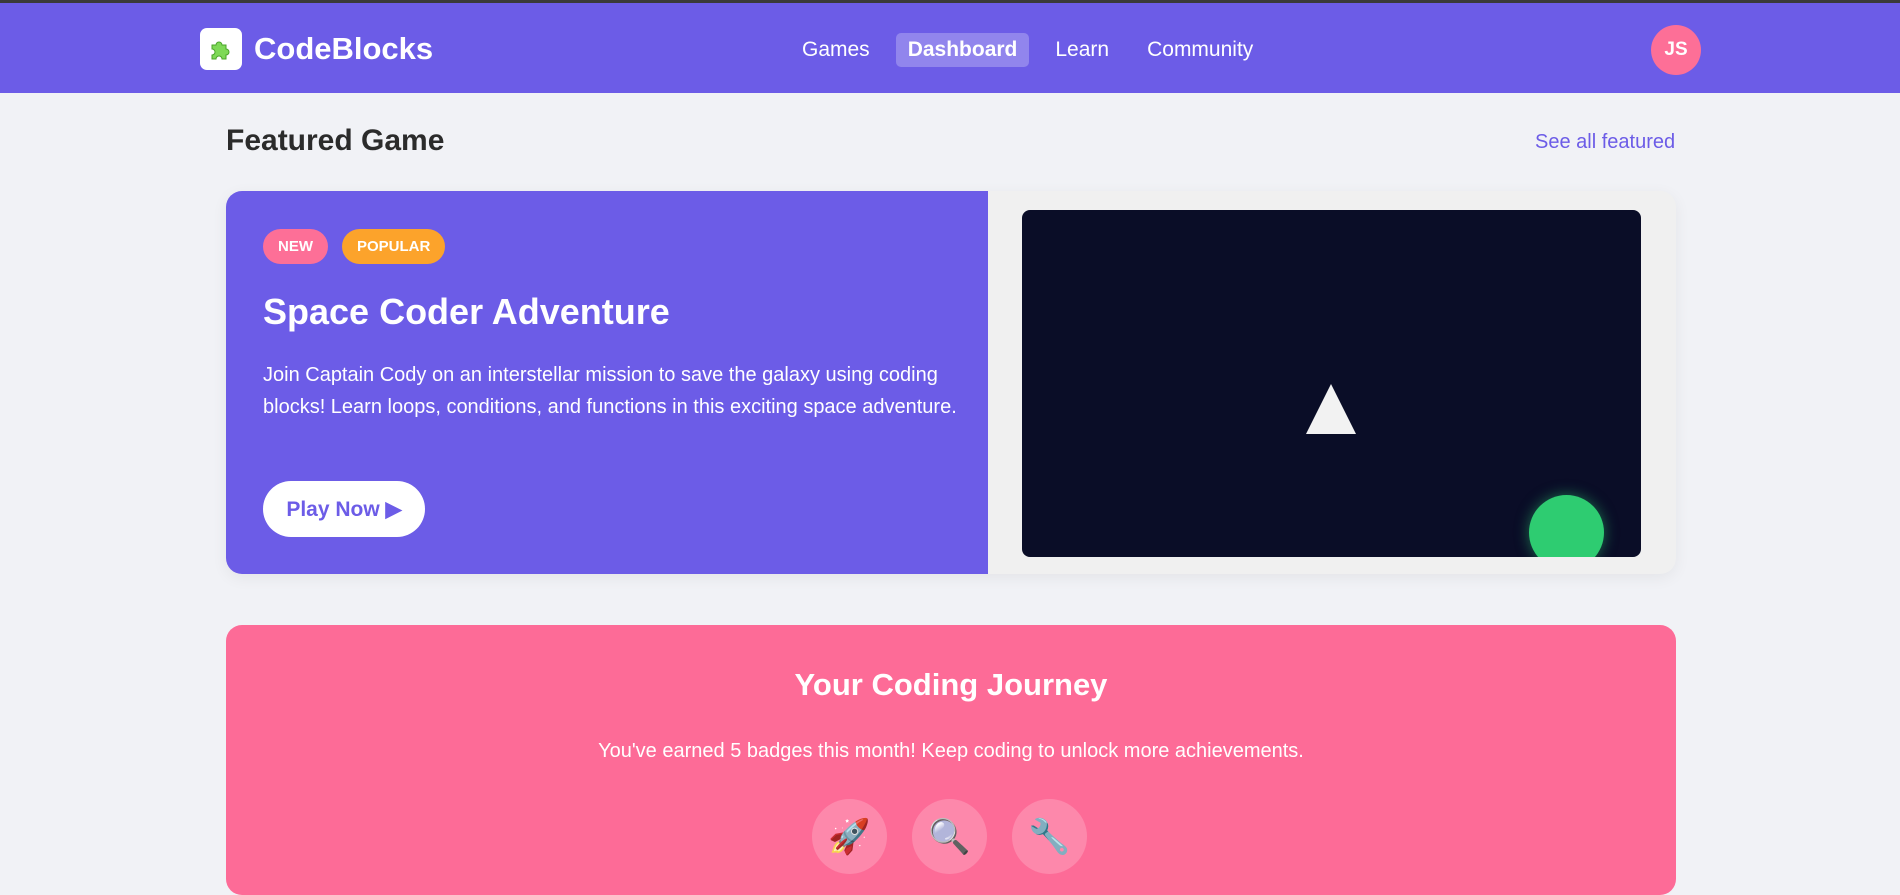 The height and width of the screenshot is (895, 1900). I want to click on magnifier-icon: 🔍, so click(949, 836).